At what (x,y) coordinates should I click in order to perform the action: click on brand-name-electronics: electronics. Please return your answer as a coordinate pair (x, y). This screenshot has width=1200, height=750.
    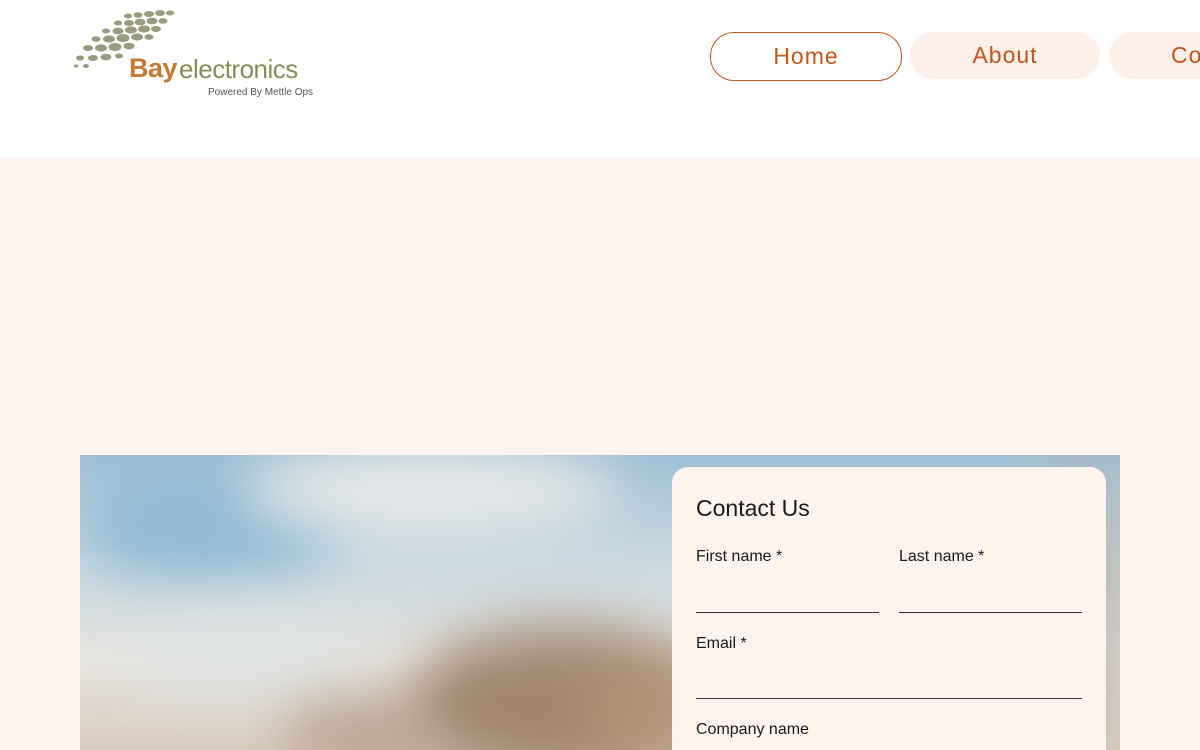
    Looking at the image, I should click on (238, 69).